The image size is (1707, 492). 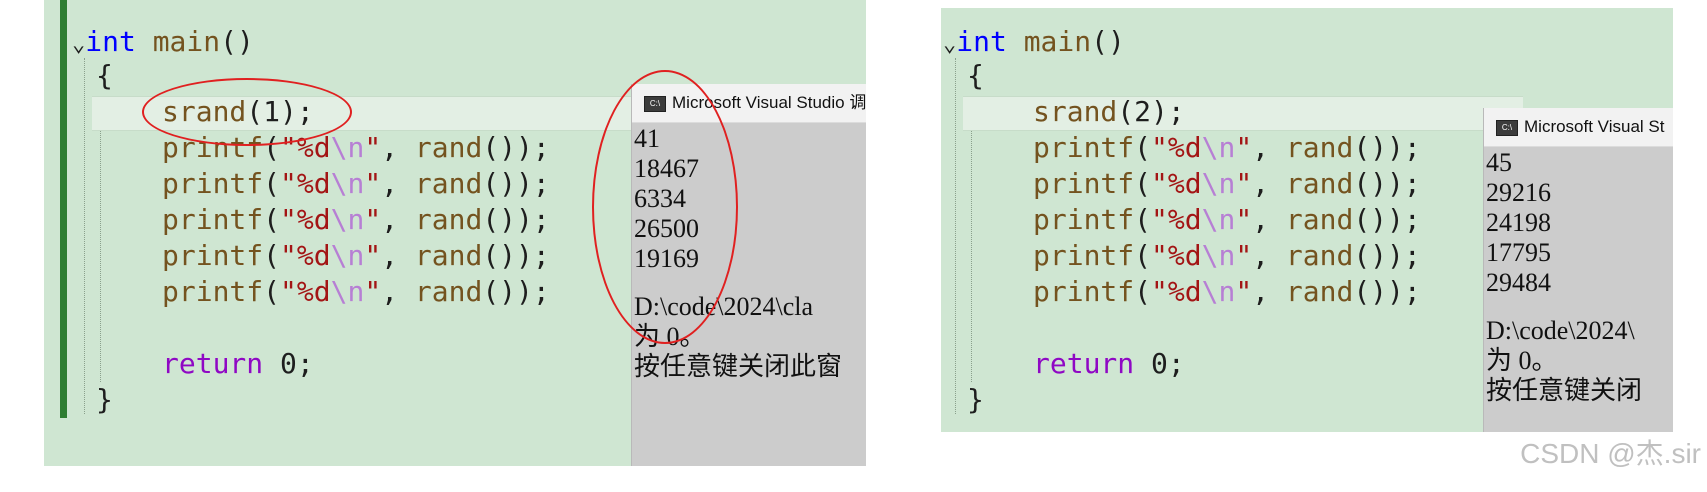 I want to click on vs-console-icon: C:\, so click(x=1507, y=127).